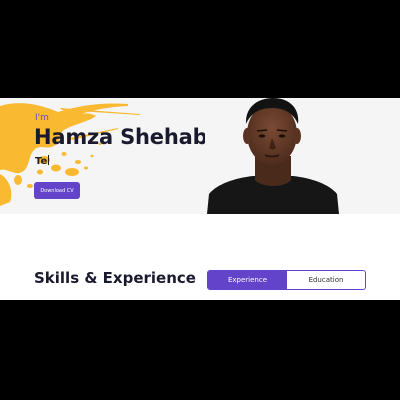 This screenshot has width=400, height=400. I want to click on typing-caret, so click(49, 160).